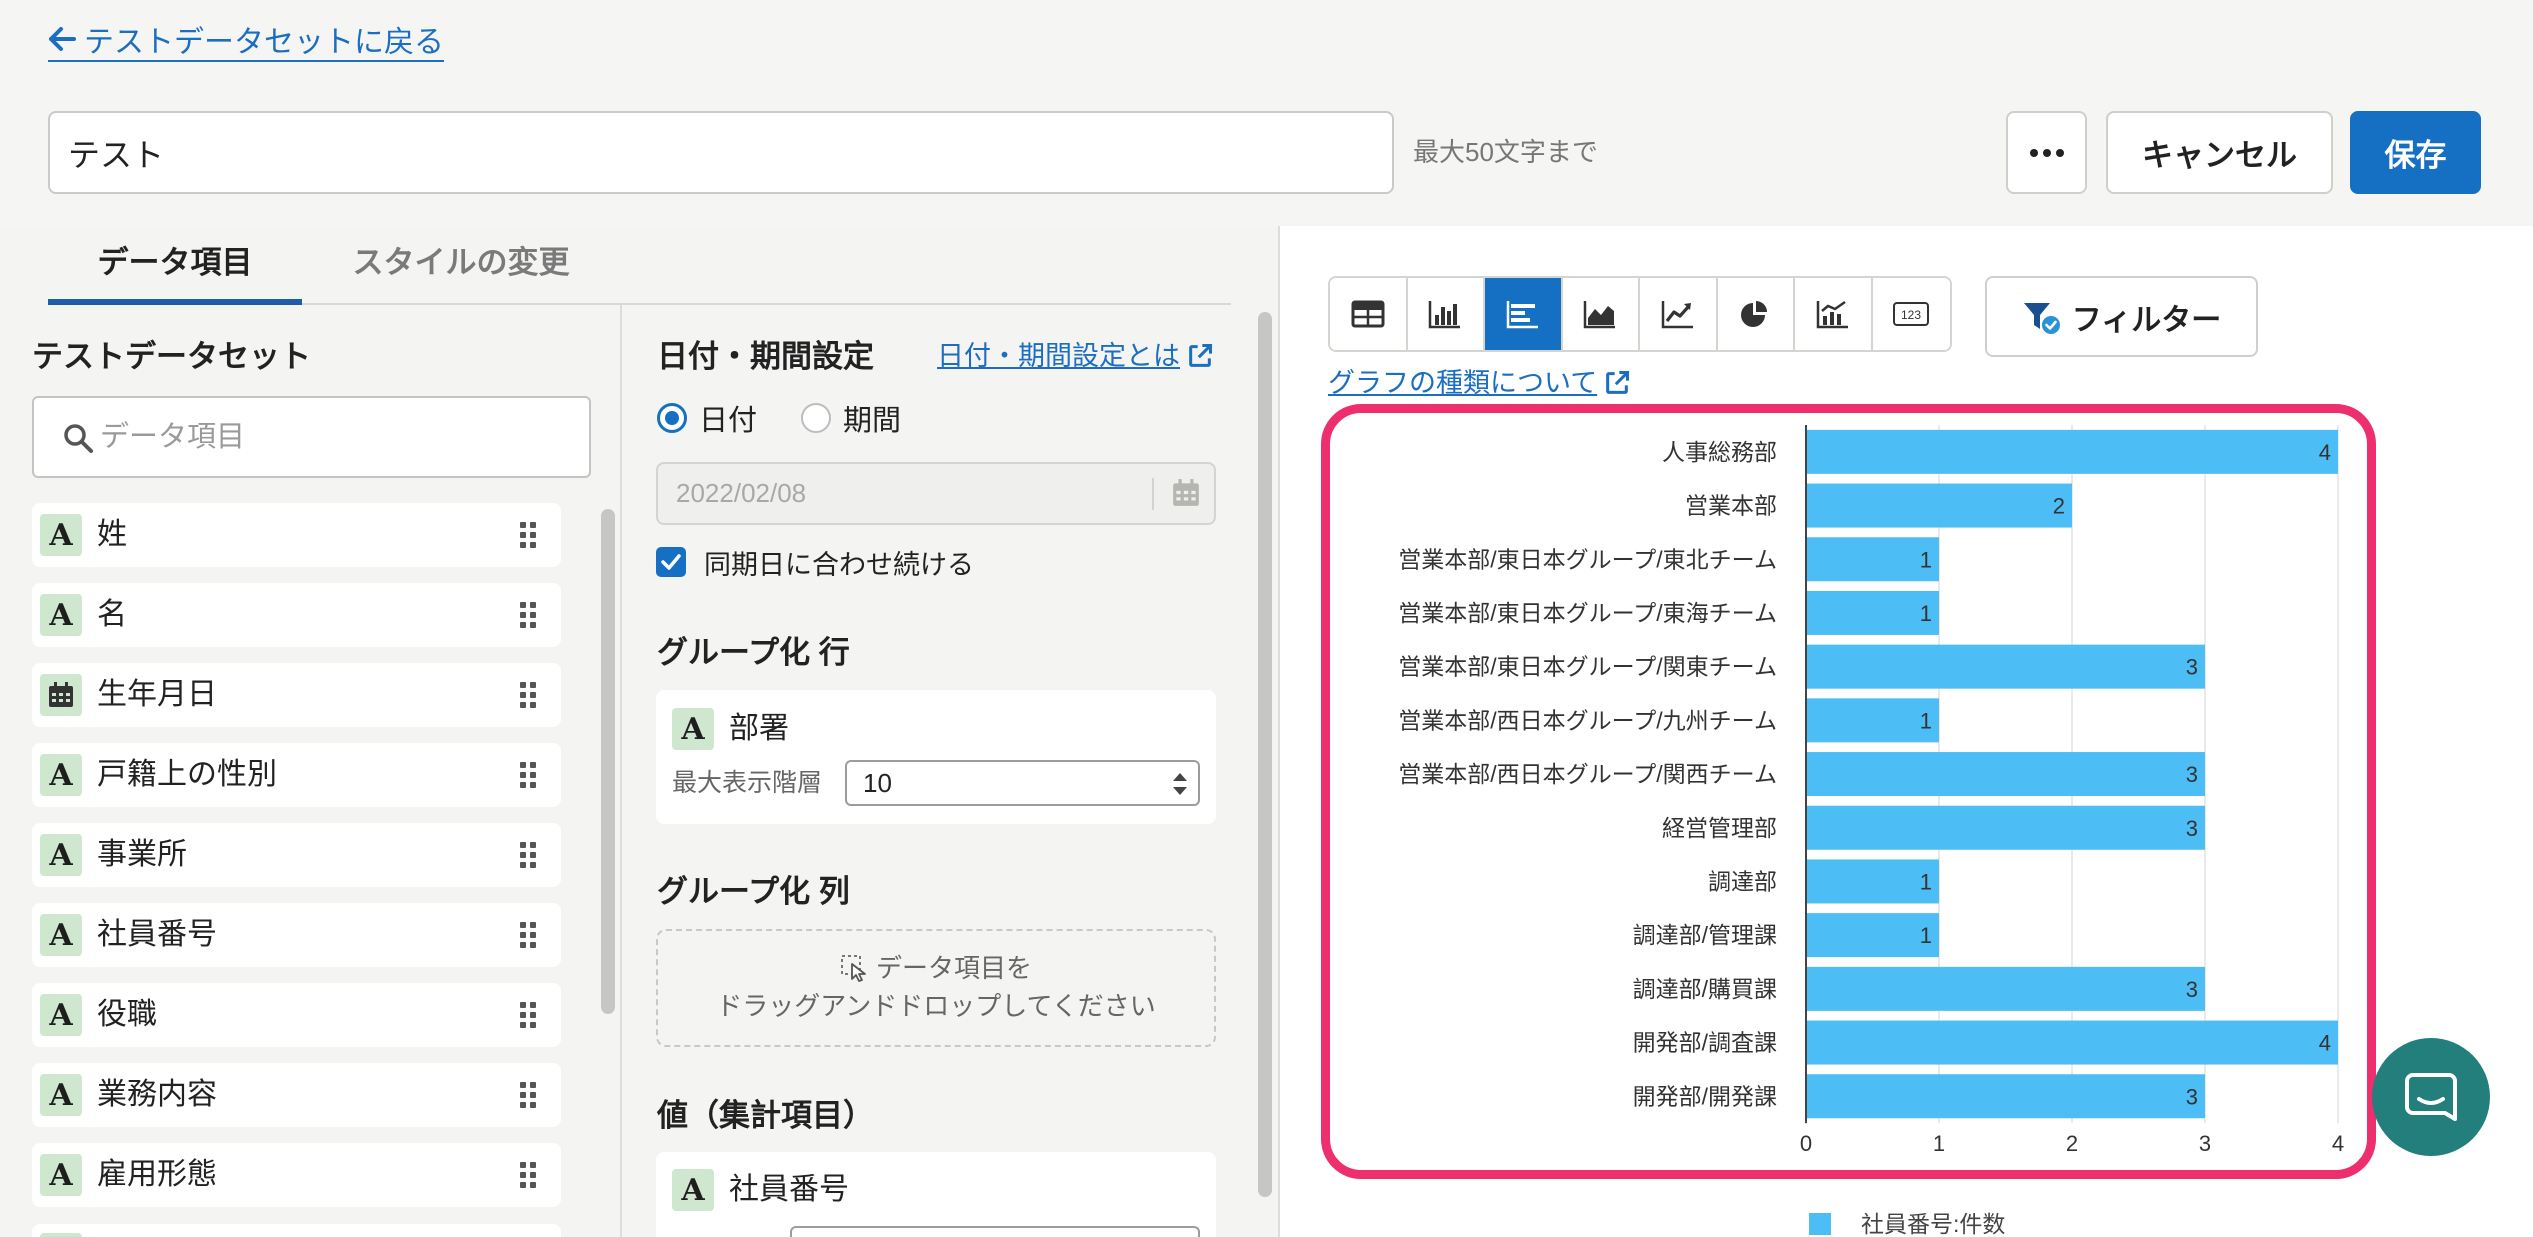 The image size is (2533, 1237). I want to click on tab-style-change: スタイルの変更, so click(461, 265).